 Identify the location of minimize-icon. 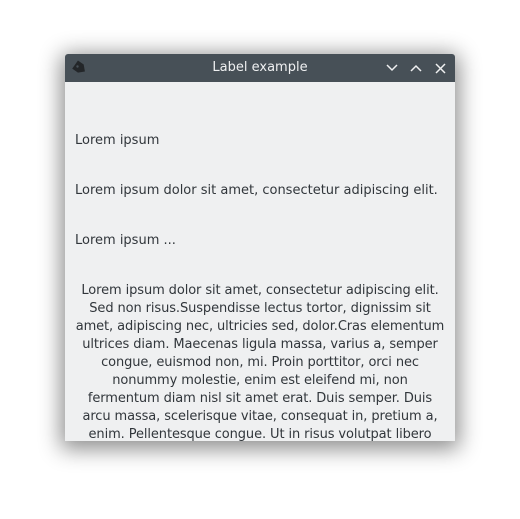
(392, 68).